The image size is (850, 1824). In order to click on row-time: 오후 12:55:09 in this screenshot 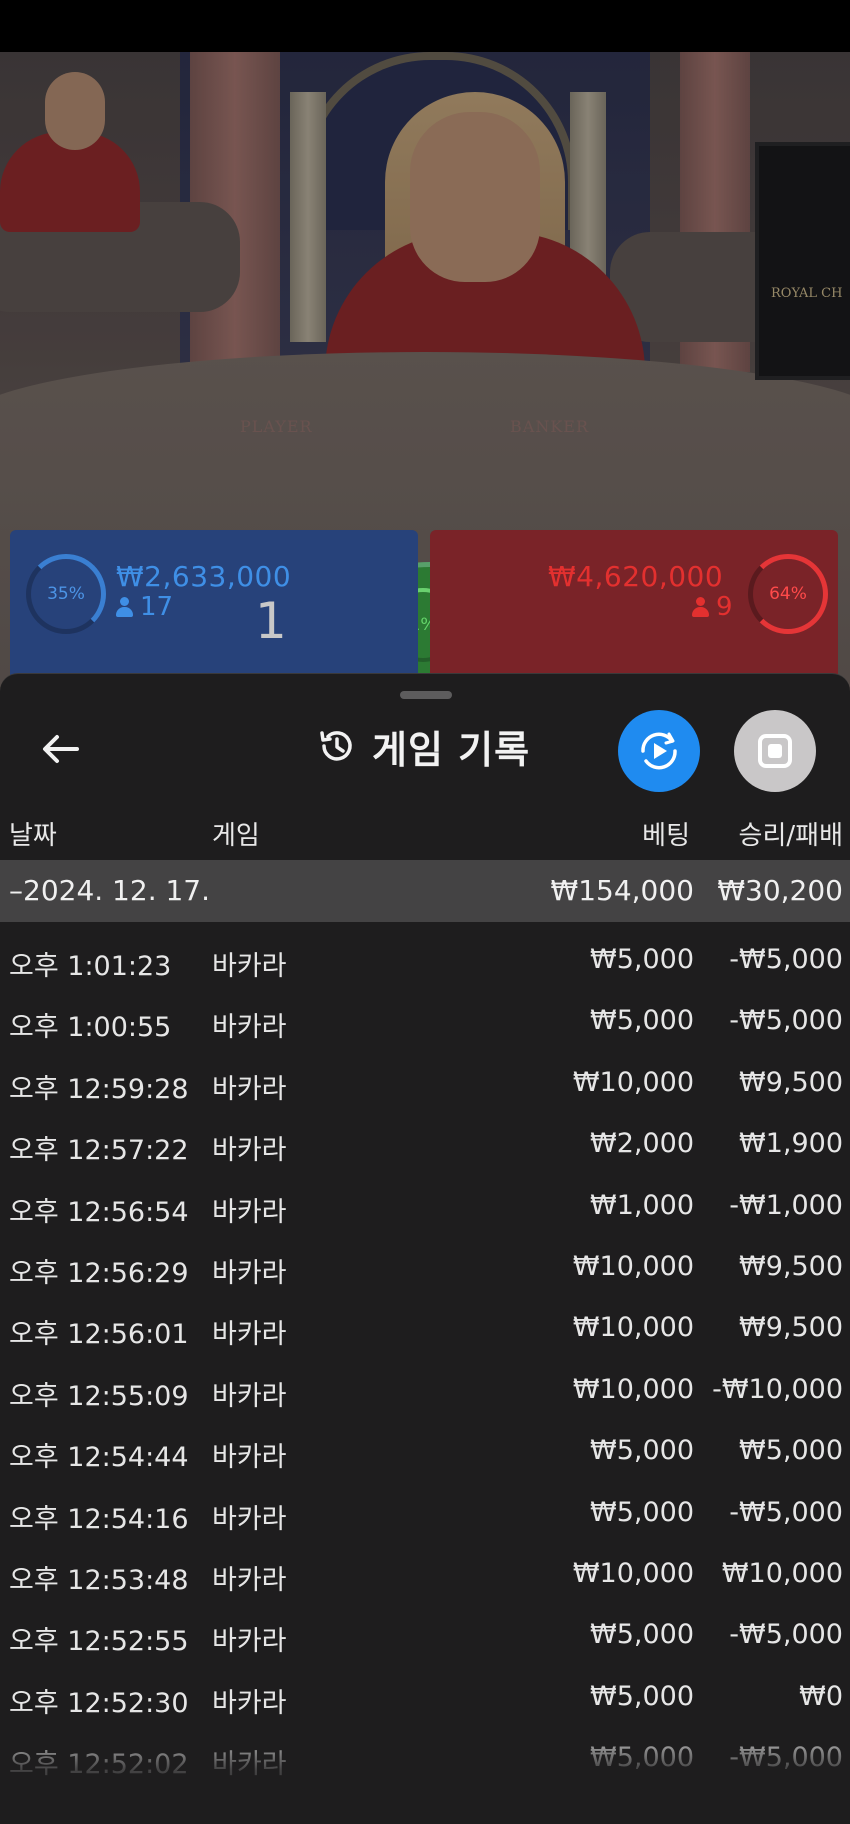, I will do `click(99, 1396)`.